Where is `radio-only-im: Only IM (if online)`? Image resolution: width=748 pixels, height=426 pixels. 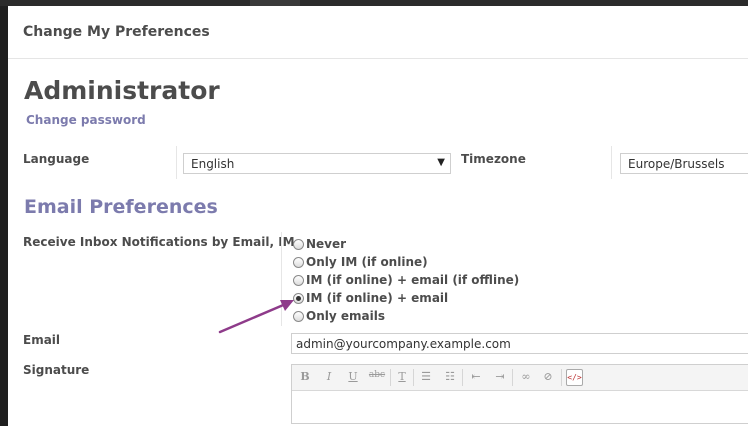
radio-only-im: Only IM (if online) is located at coordinates (360, 262).